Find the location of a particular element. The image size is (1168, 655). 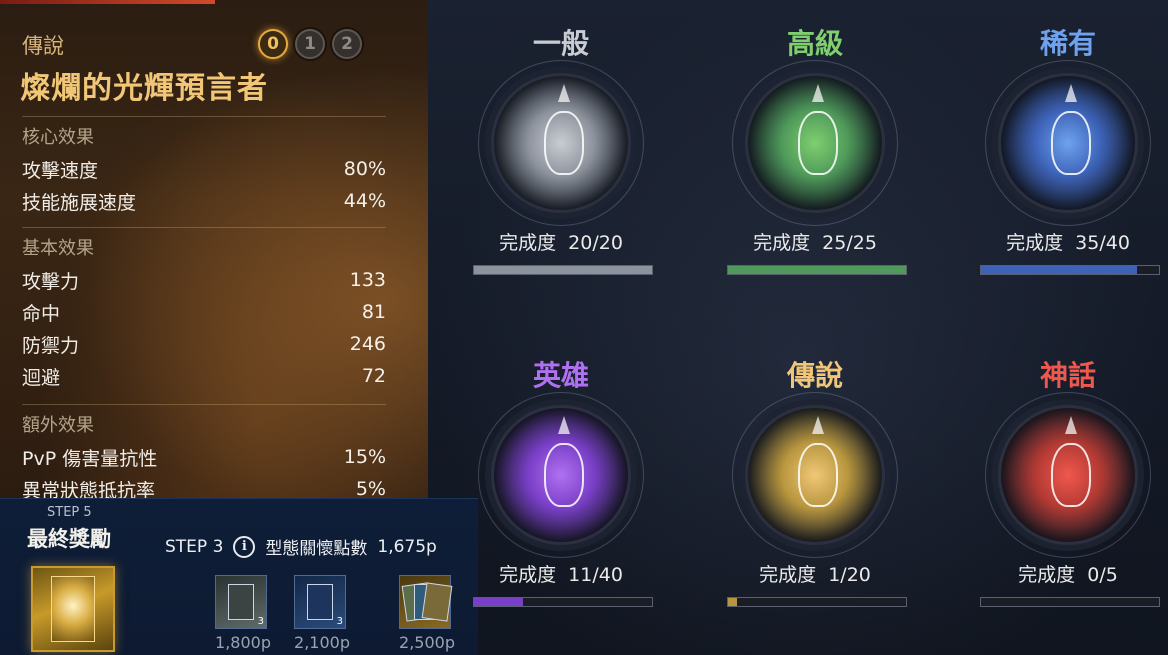

stat-row: 異常狀態抵抗率 5% is located at coordinates (204, 486).